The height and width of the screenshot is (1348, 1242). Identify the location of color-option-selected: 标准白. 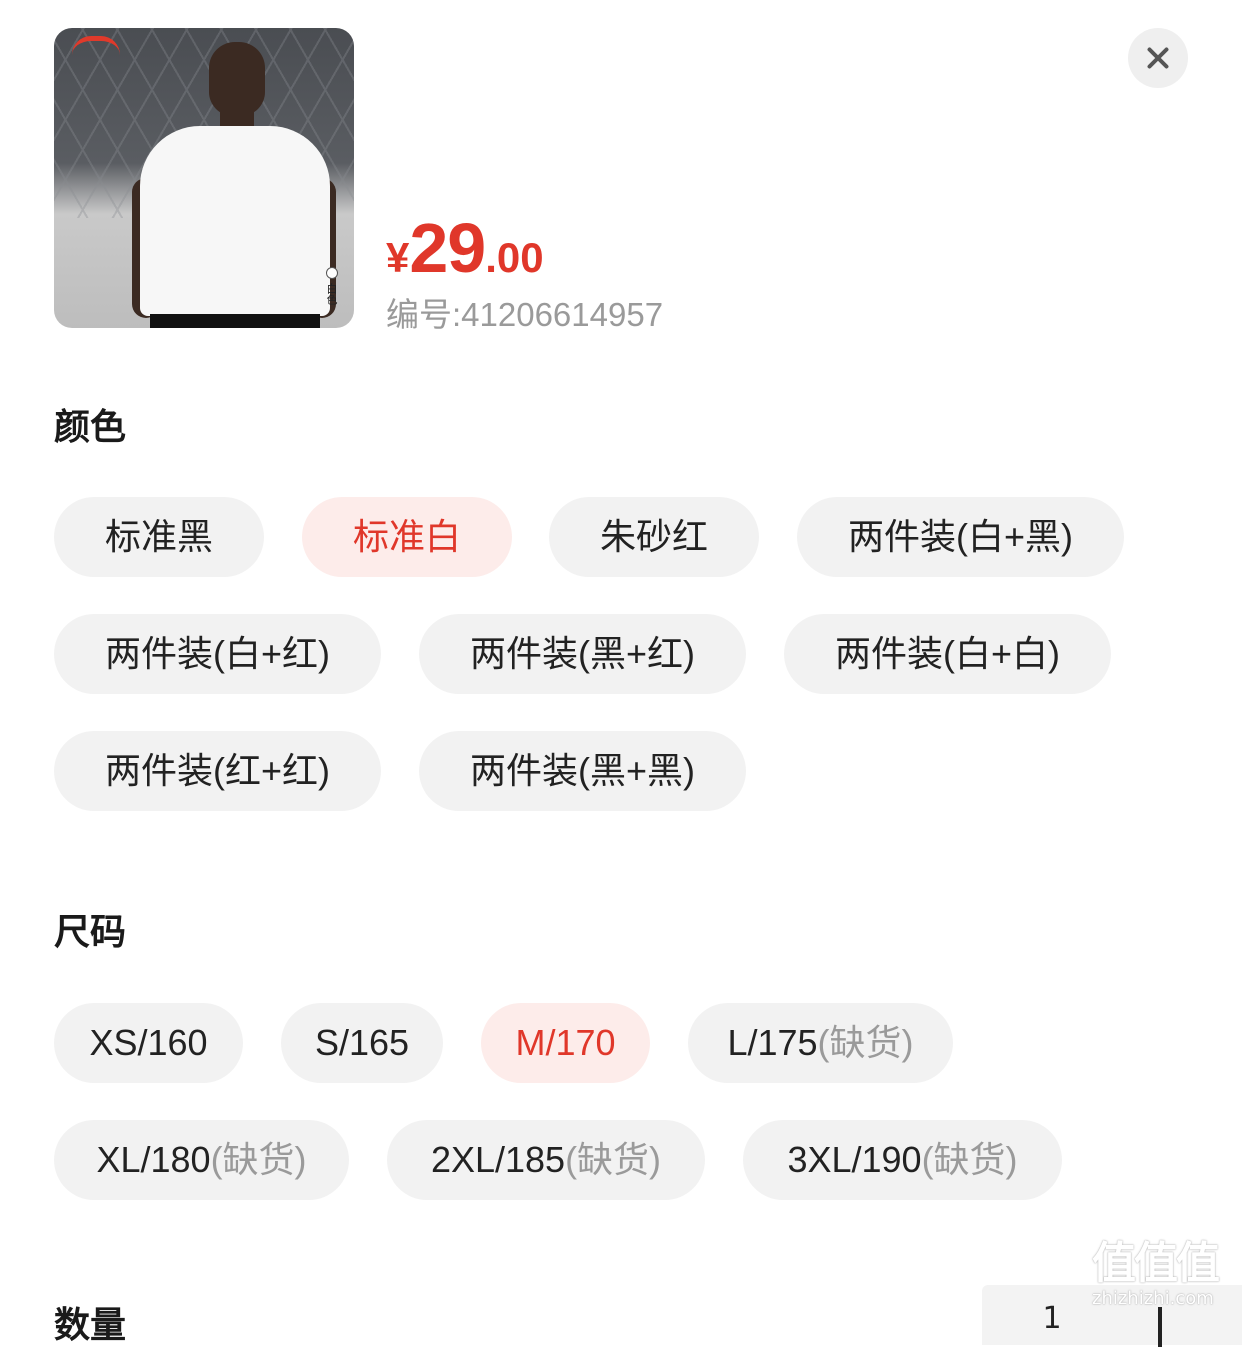
(407, 537).